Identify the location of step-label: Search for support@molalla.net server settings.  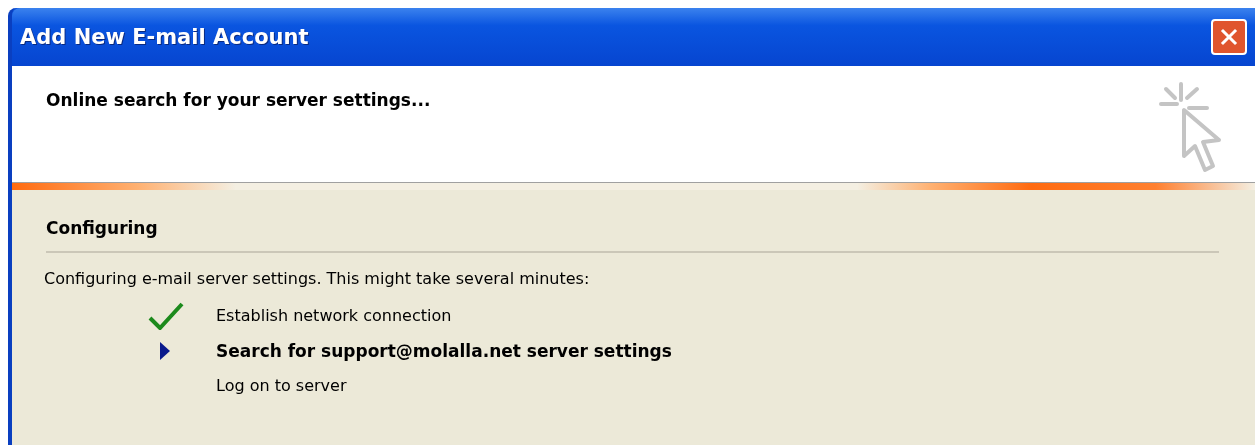
(444, 350).